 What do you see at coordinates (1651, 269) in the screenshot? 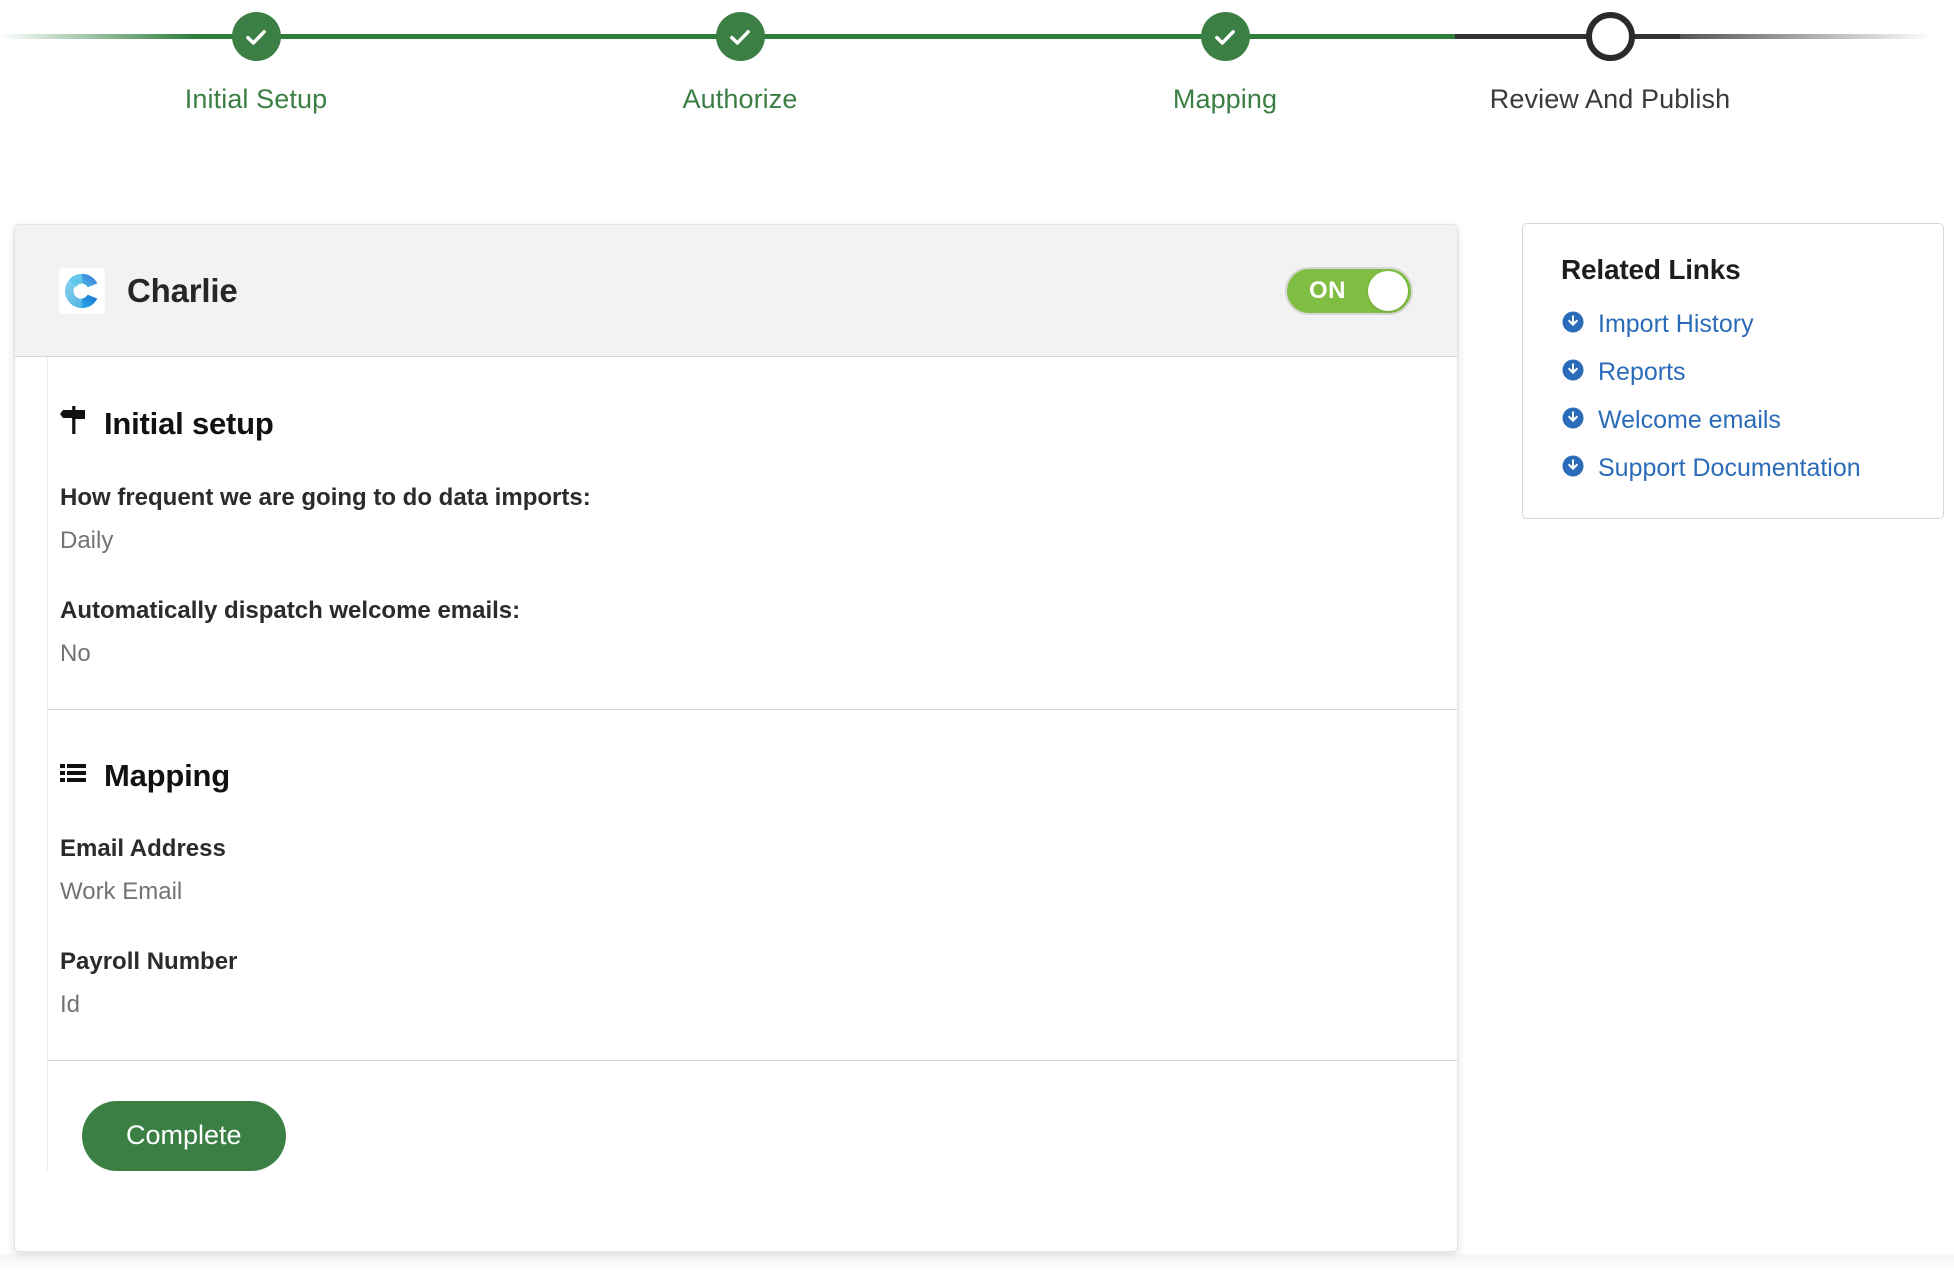
I see `related-links-title: Related Links` at bounding box center [1651, 269].